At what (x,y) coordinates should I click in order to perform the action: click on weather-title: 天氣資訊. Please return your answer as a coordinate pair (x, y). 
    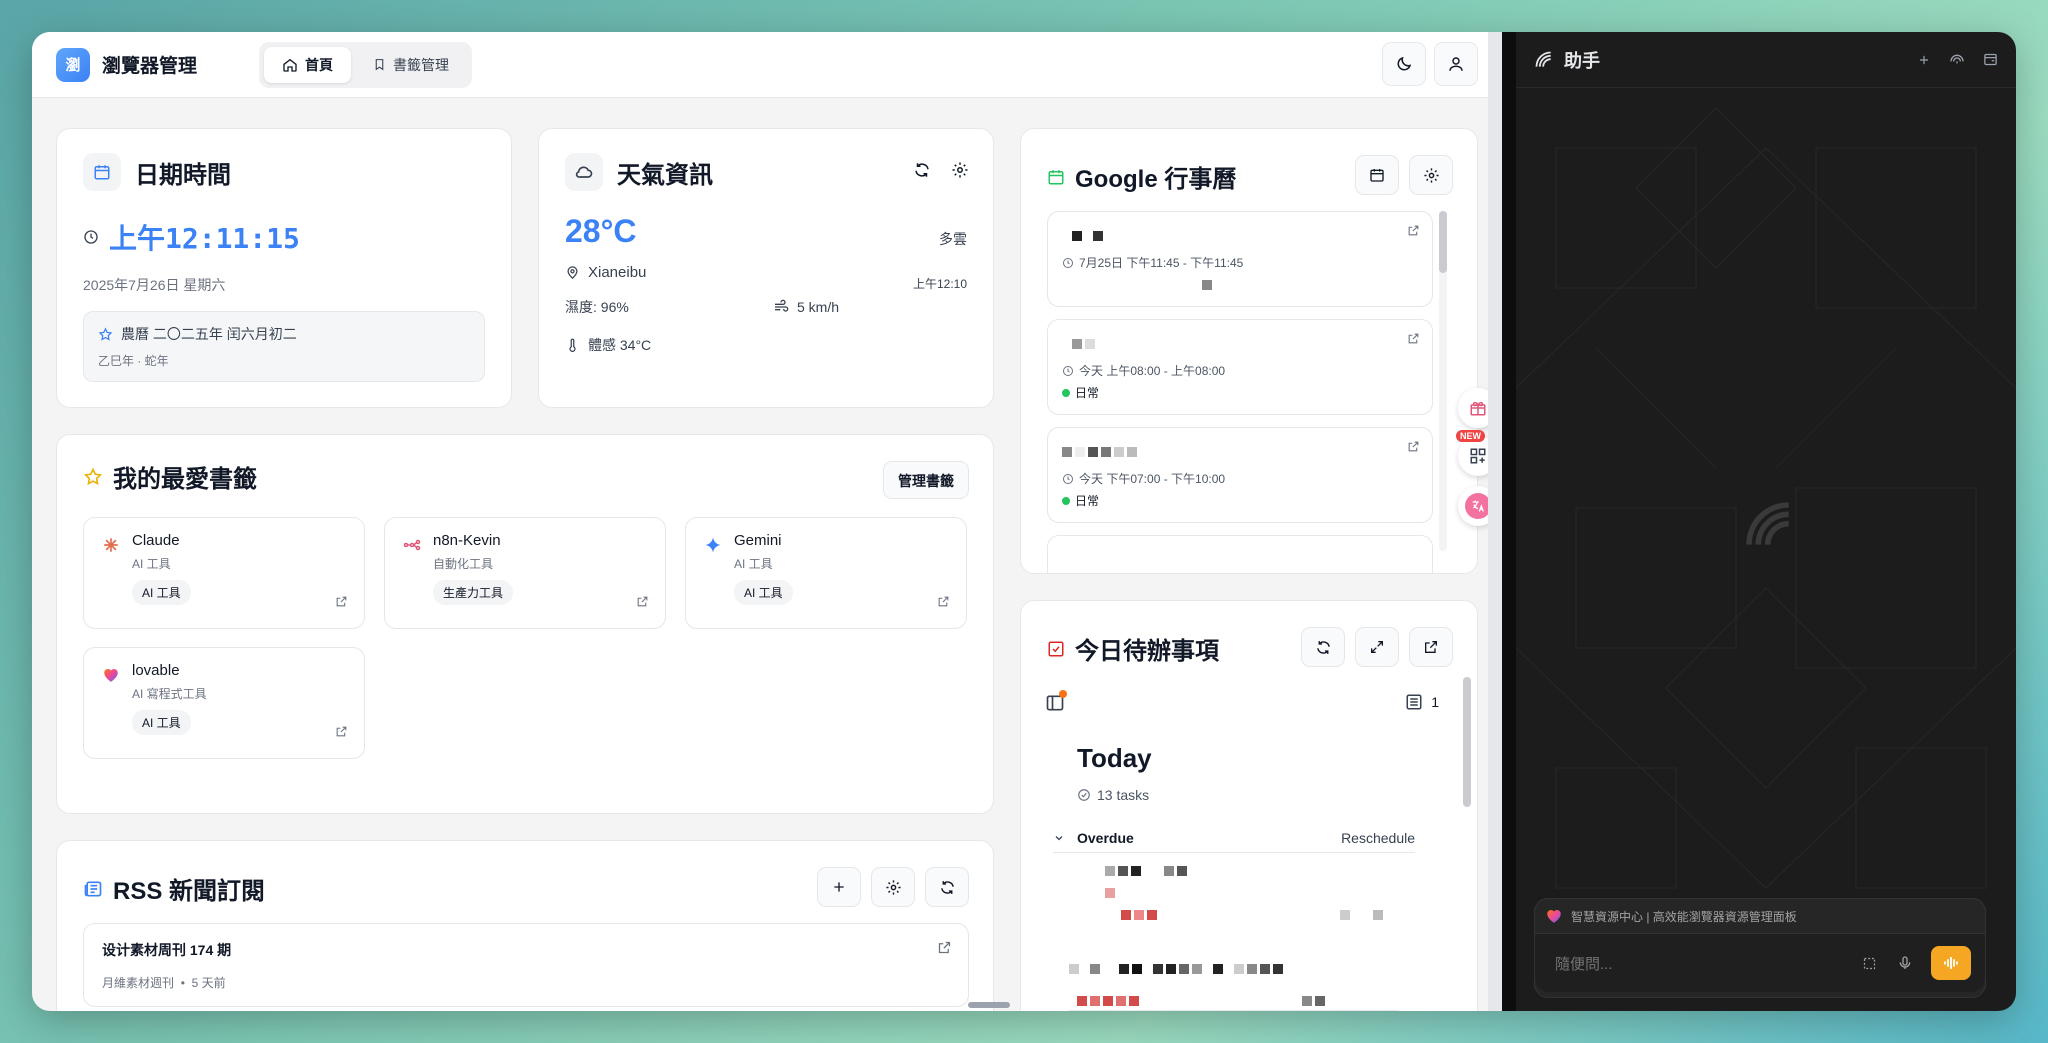
    Looking at the image, I should click on (665, 175).